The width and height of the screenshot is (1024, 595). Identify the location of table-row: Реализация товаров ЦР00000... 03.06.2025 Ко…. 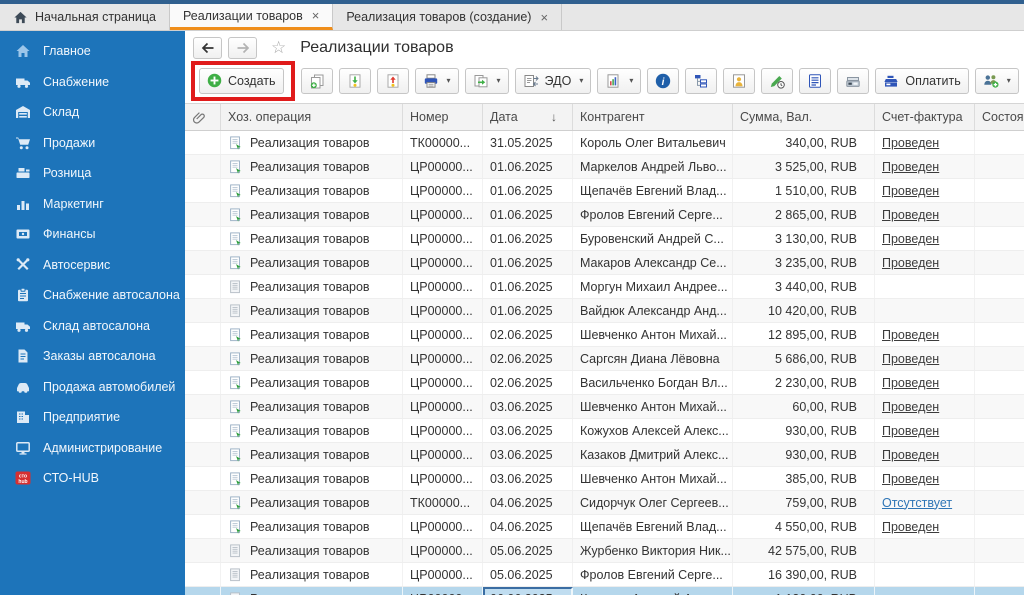
(604, 431).